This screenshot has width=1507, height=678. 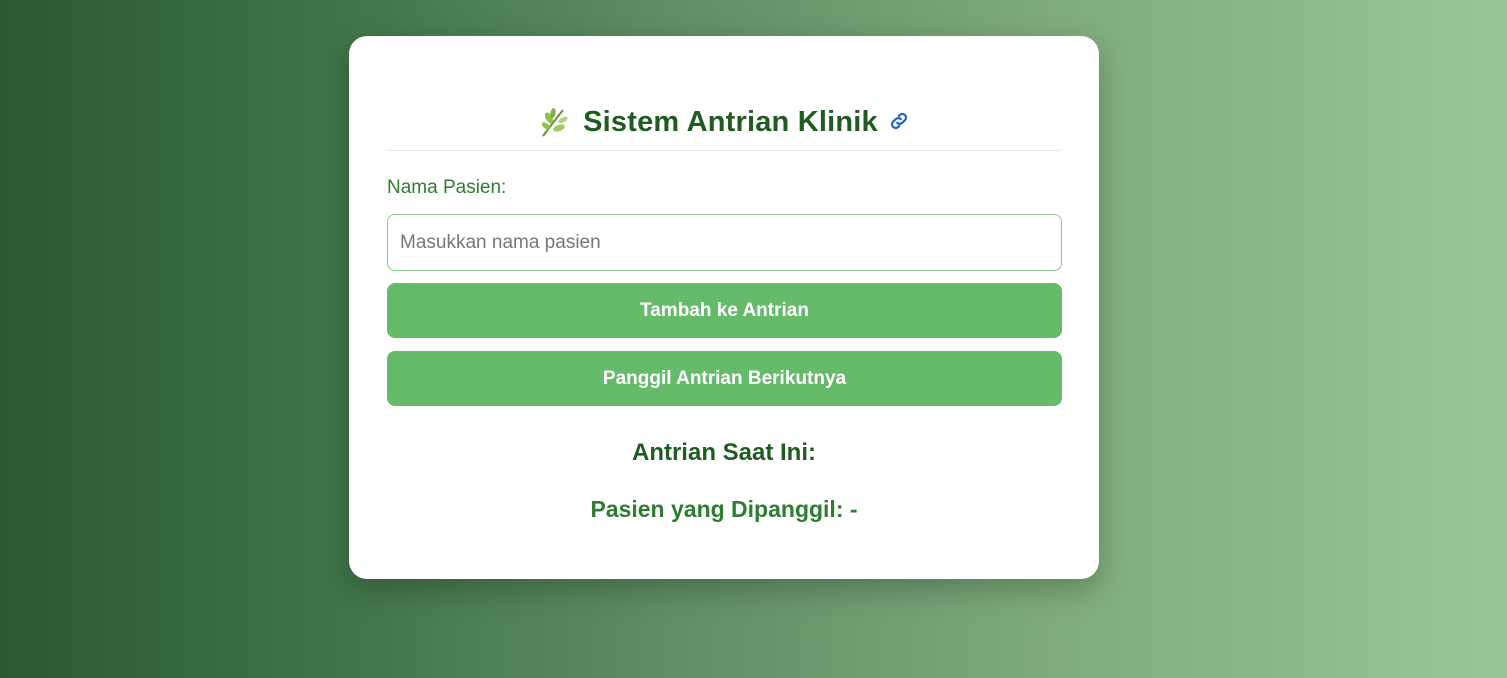 I want to click on page-title: Sistem Antrian Klinik, so click(x=730, y=122).